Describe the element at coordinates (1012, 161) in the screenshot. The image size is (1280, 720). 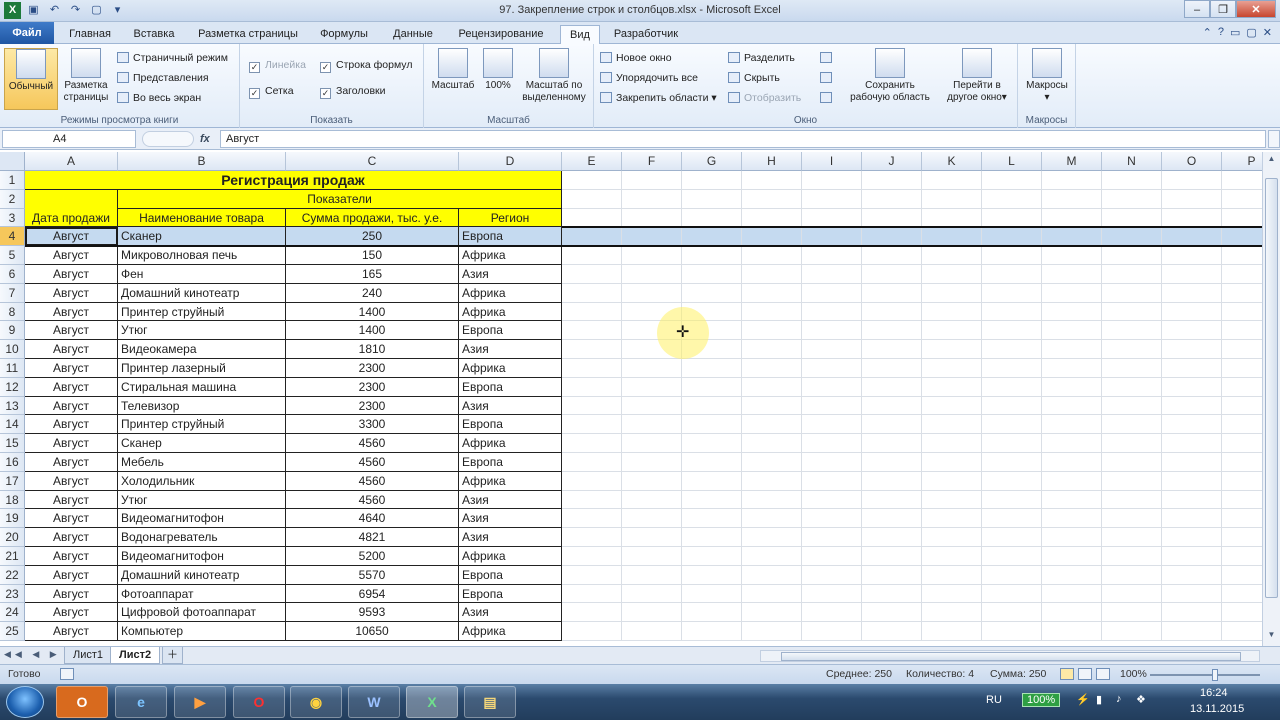
I see `column-header-l: L` at that location.